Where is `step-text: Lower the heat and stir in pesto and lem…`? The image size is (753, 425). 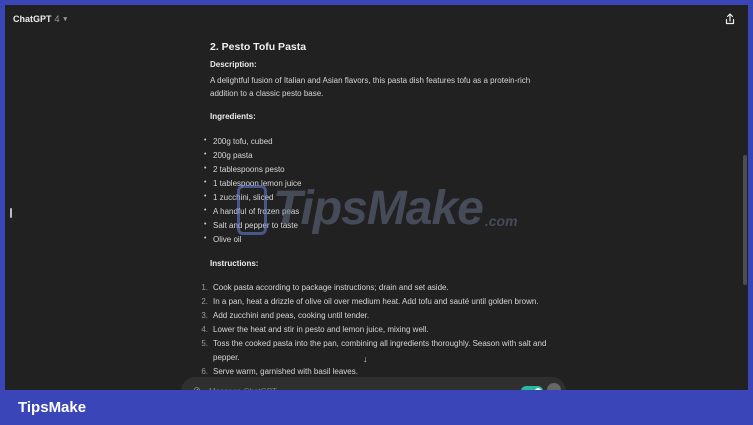 step-text: Lower the heat and stir in pesto and lem… is located at coordinates (321, 329).